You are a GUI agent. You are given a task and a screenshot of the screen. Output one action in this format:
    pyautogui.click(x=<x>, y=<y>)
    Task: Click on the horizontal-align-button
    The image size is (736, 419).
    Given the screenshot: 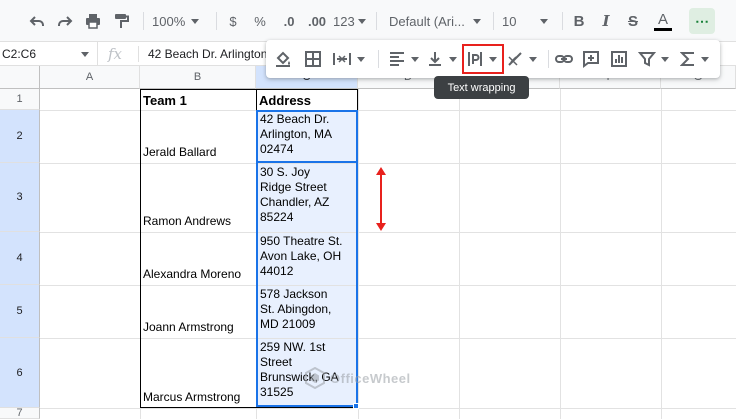 What is the action you would take?
    pyautogui.click(x=403, y=59)
    